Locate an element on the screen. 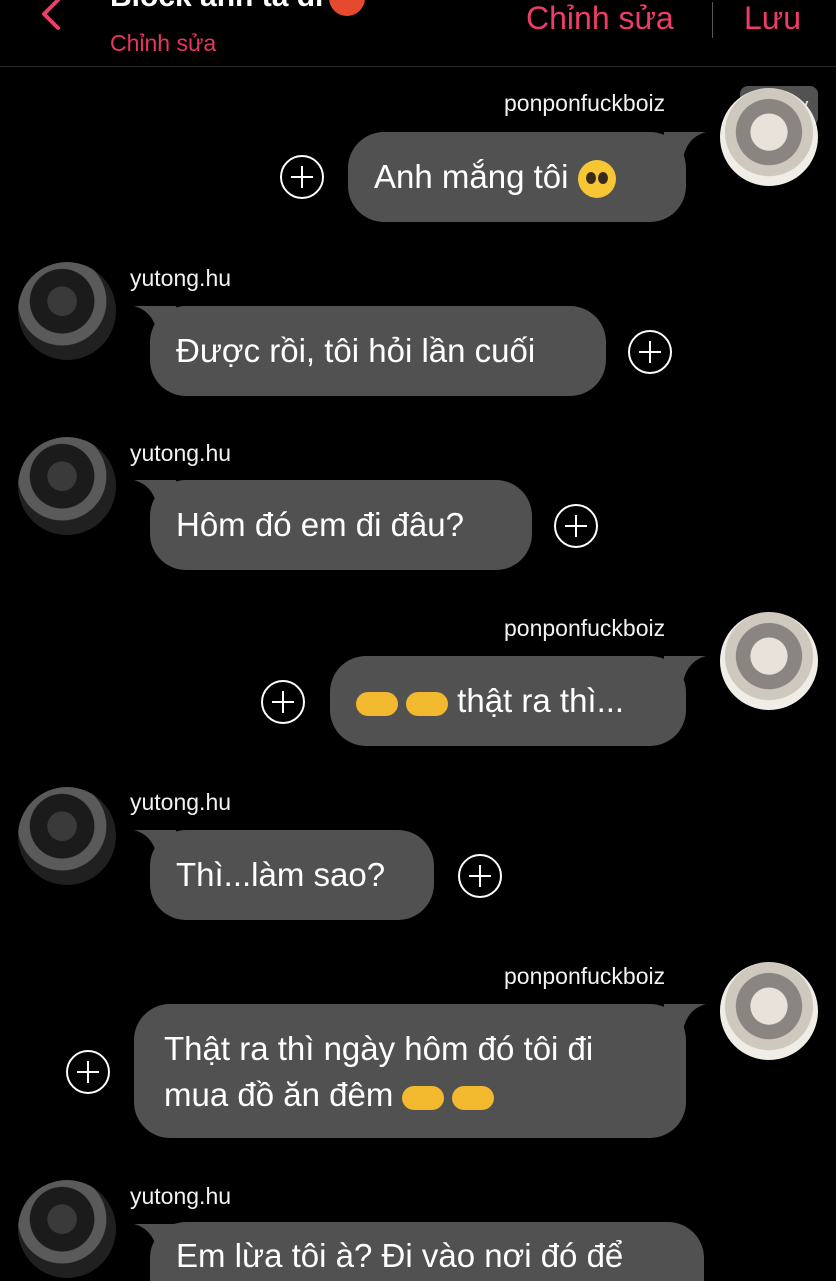 This screenshot has width=836, height=1281. message-bubble: Thì...làm sao? is located at coordinates (292, 875).